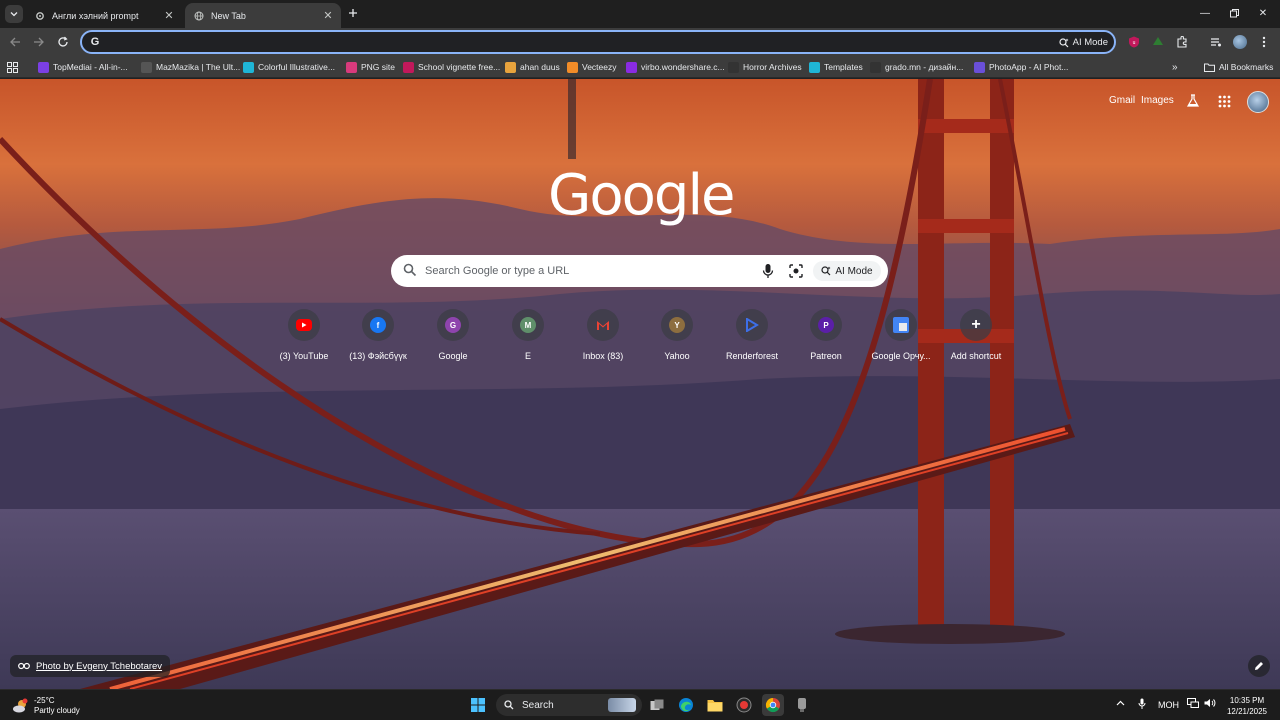 This screenshot has height=720, width=1280. What do you see at coordinates (370, 67) in the screenshot?
I see `bookmark-item: PNG site` at bounding box center [370, 67].